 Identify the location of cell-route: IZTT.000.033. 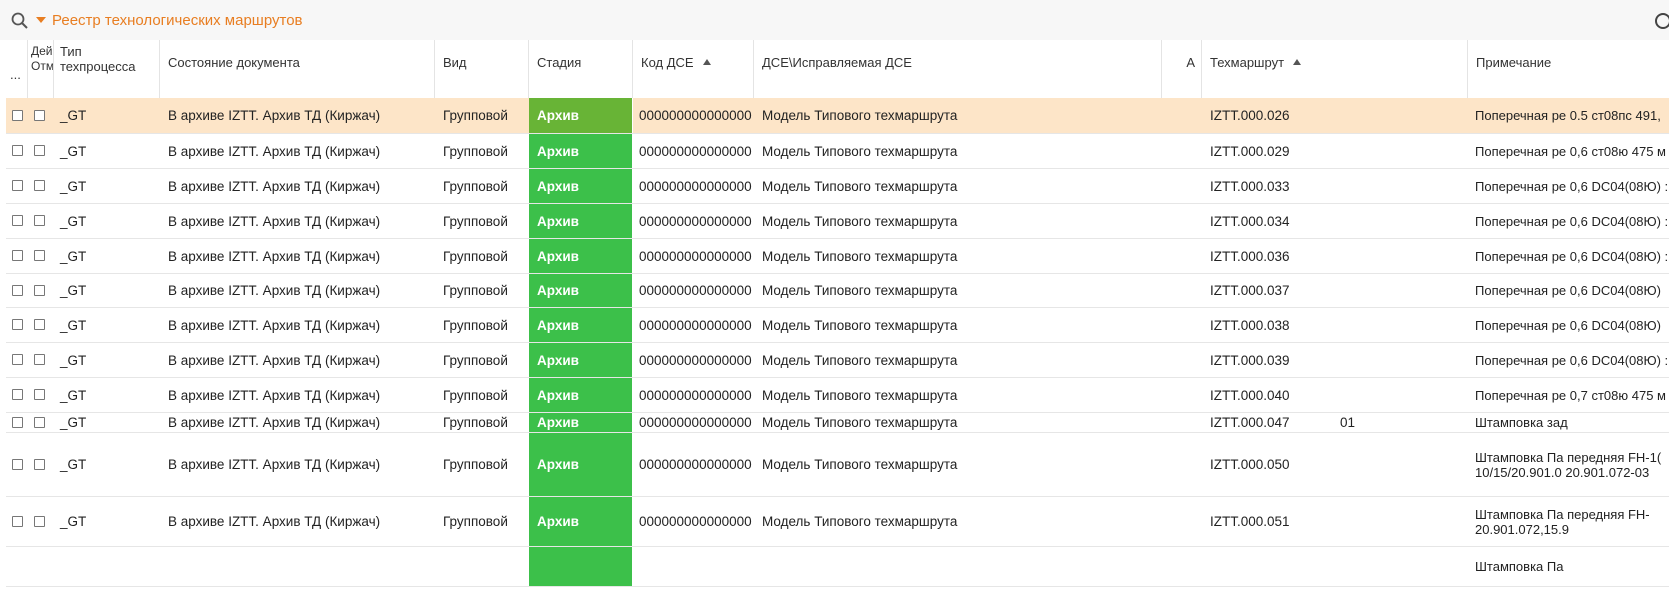
(1267, 186).